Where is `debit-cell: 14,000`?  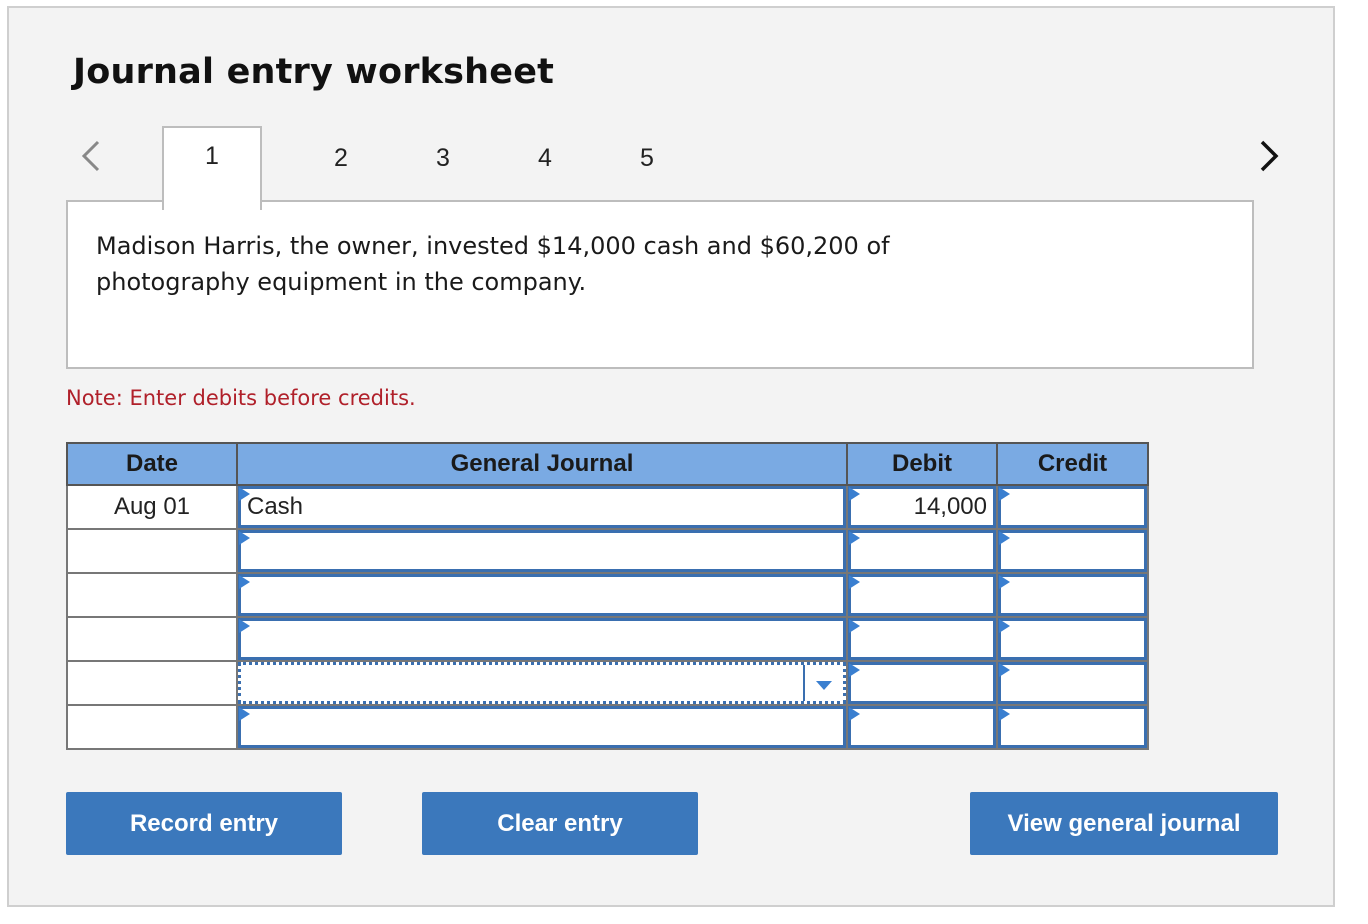
debit-cell: 14,000 is located at coordinates (922, 507).